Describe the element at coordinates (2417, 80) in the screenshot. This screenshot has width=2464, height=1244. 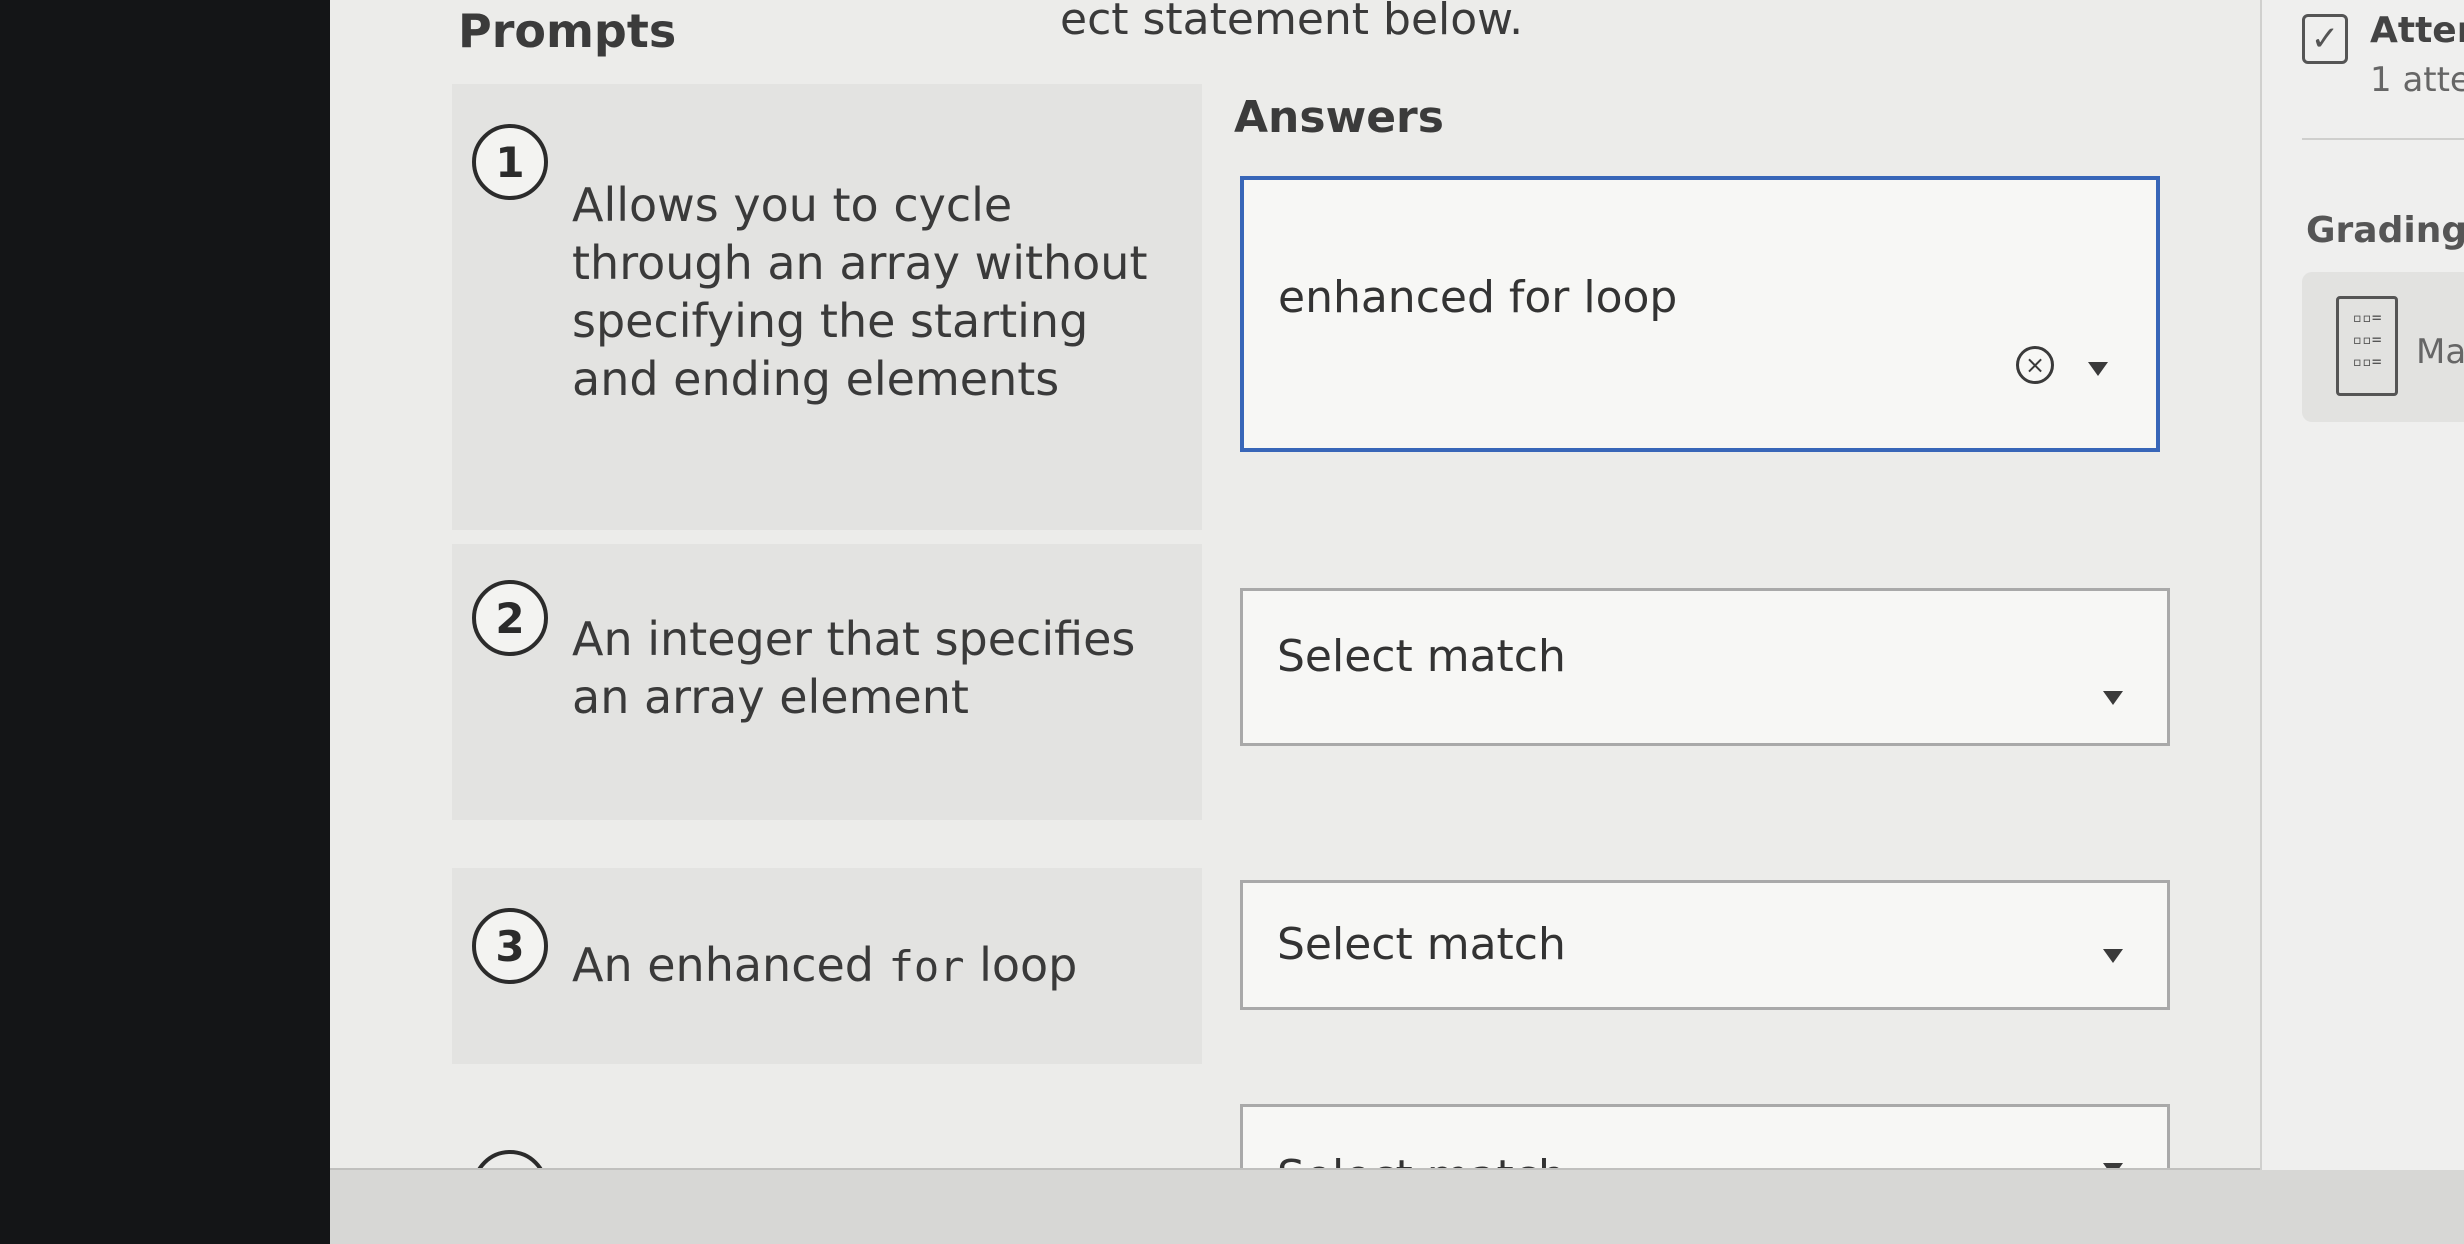
I see `attempts-count: 1 attempt` at that location.